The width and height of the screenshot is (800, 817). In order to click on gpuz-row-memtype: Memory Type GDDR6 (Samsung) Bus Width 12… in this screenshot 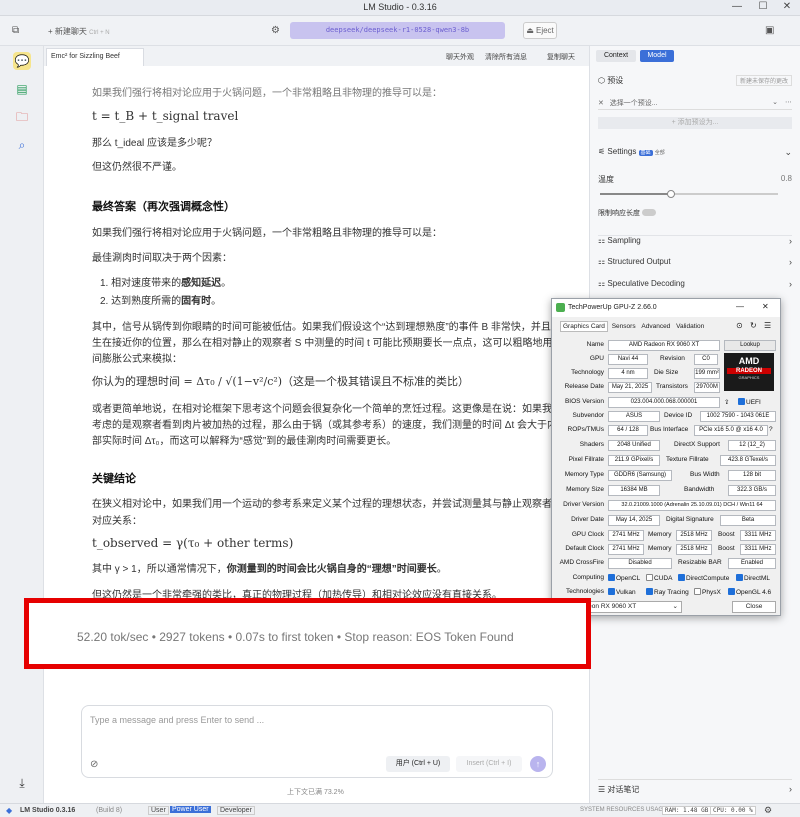, I will do `click(666, 476)`.